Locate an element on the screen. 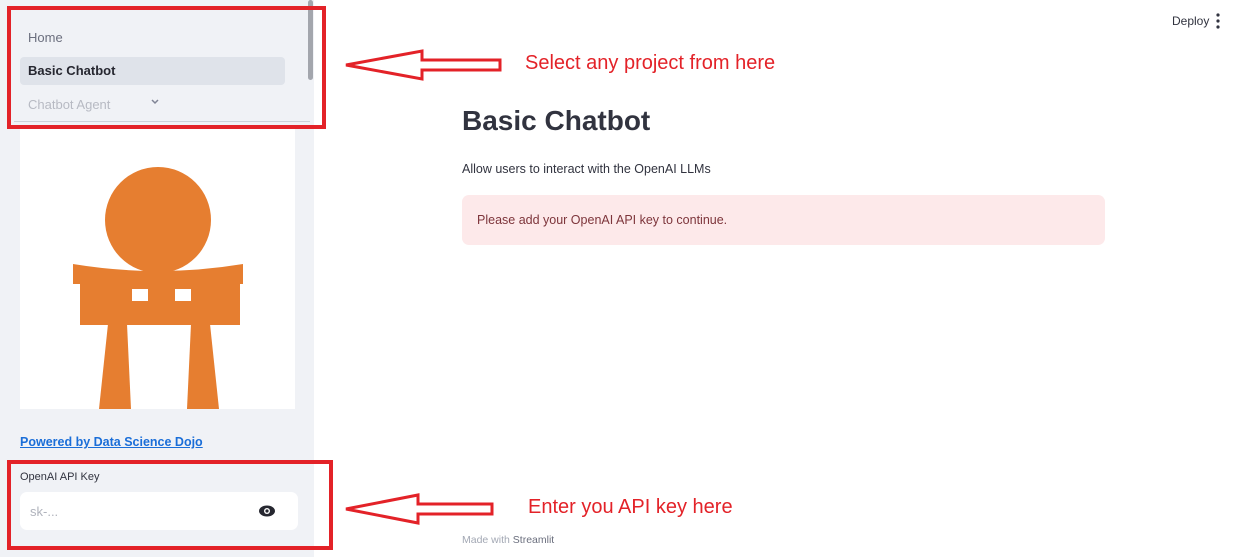 Image resolution: width=1255 pixels, height=557 pixels. vertical-dots-icon is located at coordinates (1218, 21).